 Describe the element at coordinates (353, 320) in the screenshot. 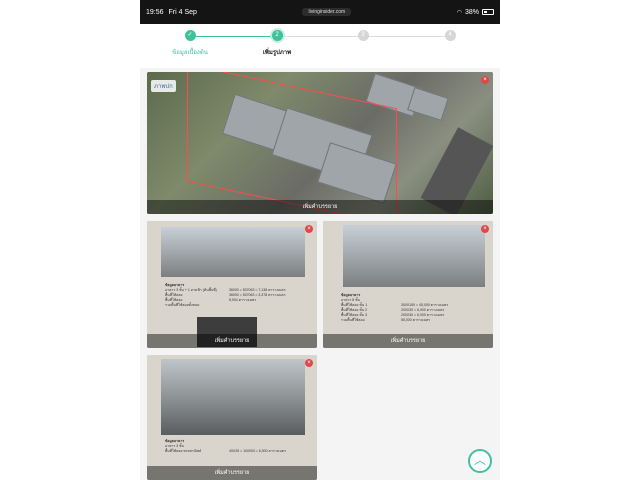

I see `spec-line: รวมพื้นที่ใช้สอย` at that location.